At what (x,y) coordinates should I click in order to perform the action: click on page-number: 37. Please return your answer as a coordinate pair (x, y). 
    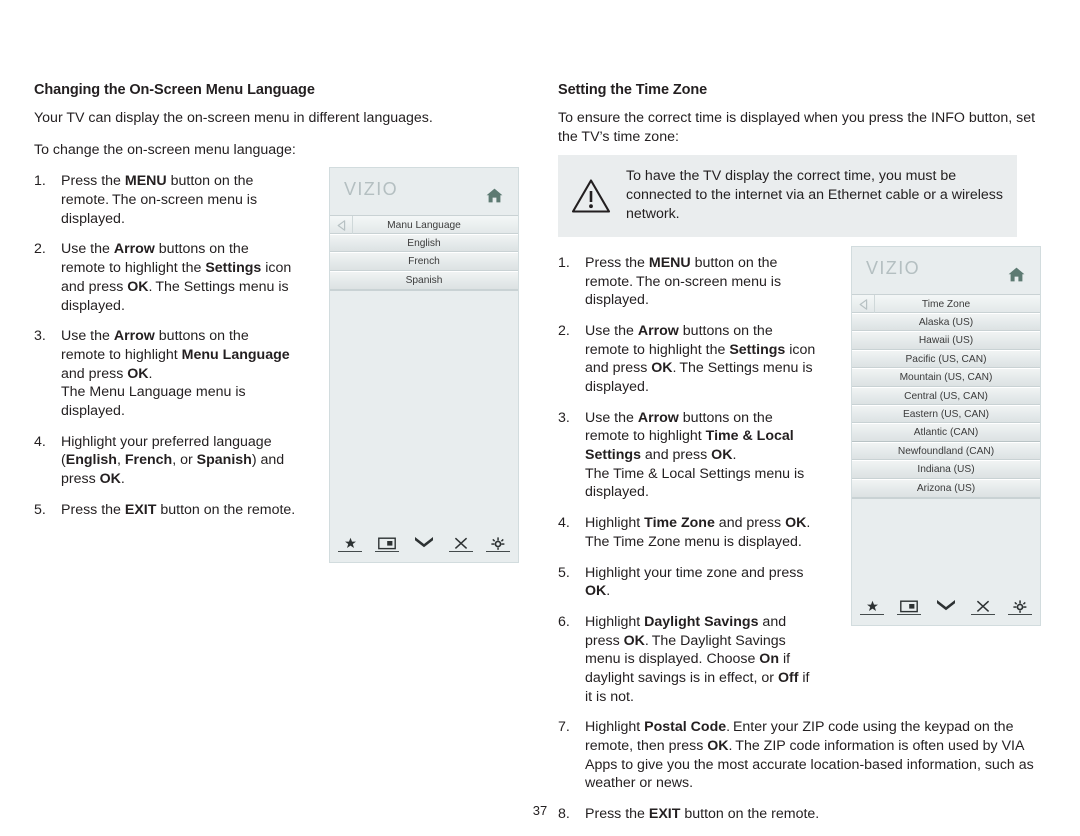
    Looking at the image, I should click on (540, 810).